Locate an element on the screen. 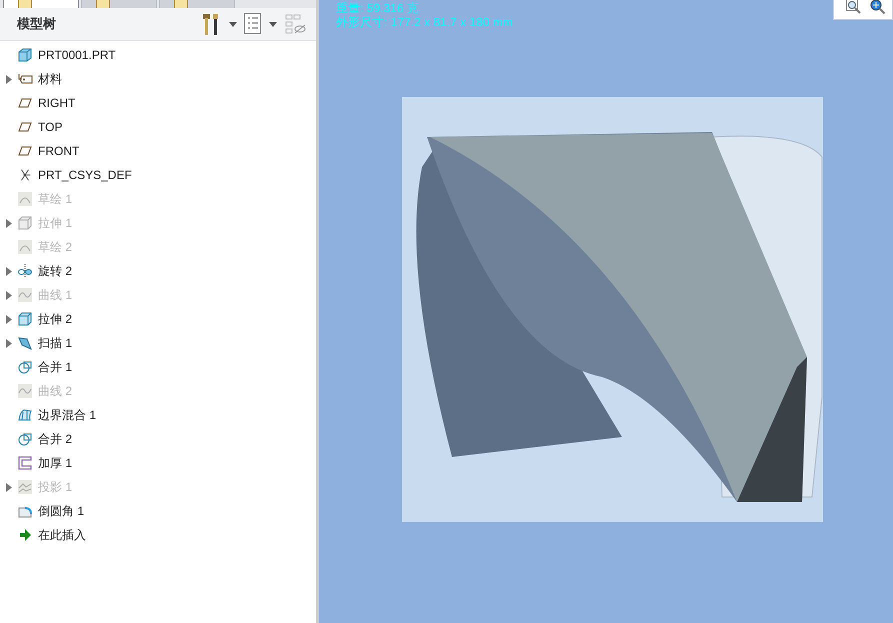  tree-filter-icon is located at coordinates (295, 24).